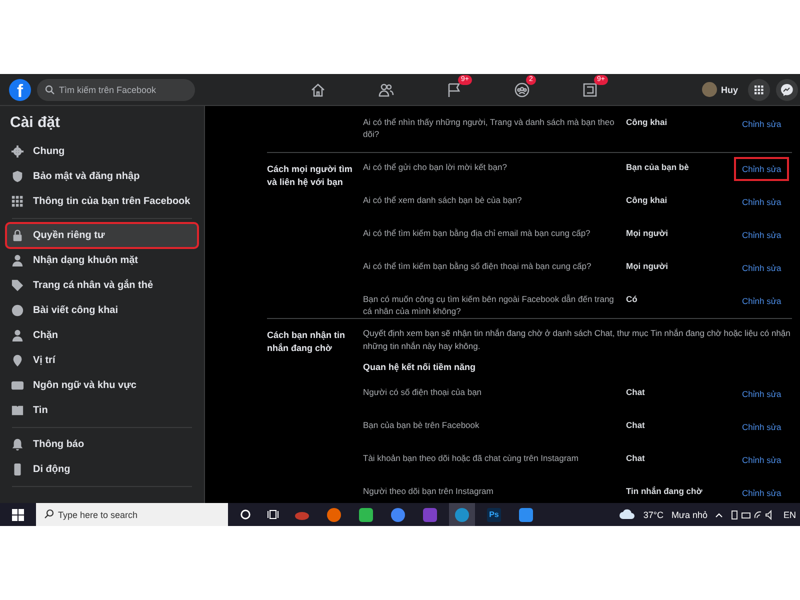  What do you see at coordinates (18, 514) in the screenshot?
I see `windows-start-icon` at bounding box center [18, 514].